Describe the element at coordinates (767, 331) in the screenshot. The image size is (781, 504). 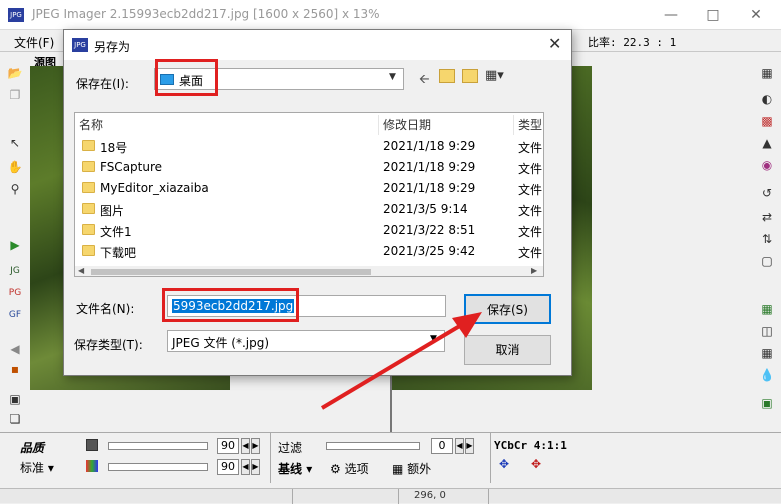
I see `split-icon: ◫` at that location.